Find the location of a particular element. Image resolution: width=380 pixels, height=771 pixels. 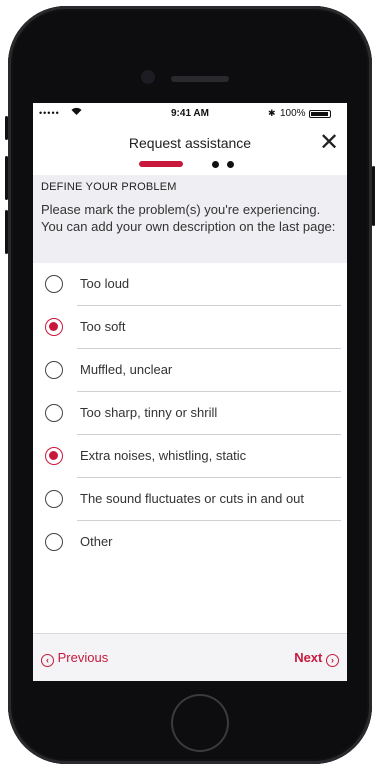

section-heading: DEFINE YOUR PROBLEM is located at coordinates (109, 187).